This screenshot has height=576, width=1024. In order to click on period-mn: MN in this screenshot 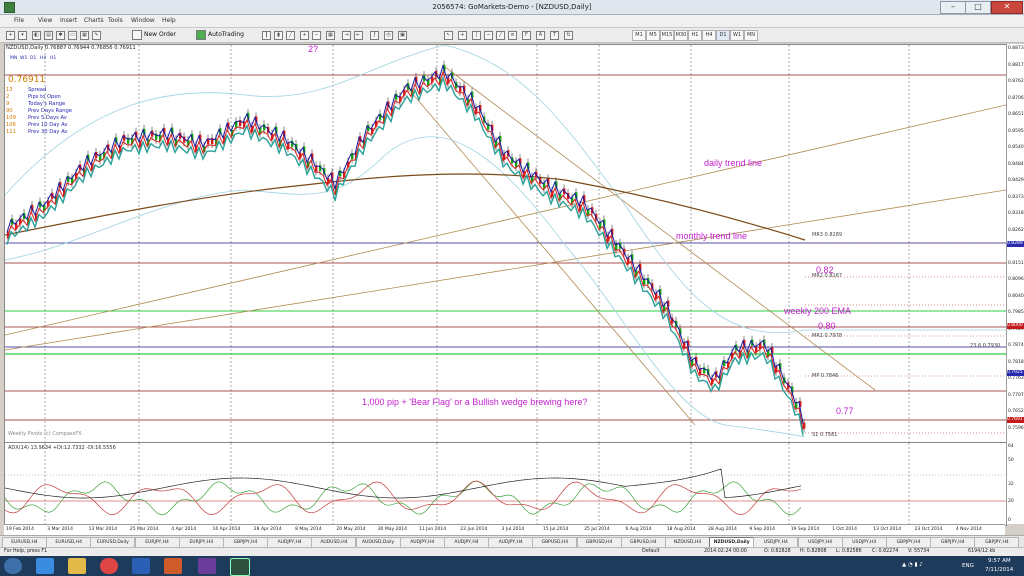, I will do `click(751, 35)`.